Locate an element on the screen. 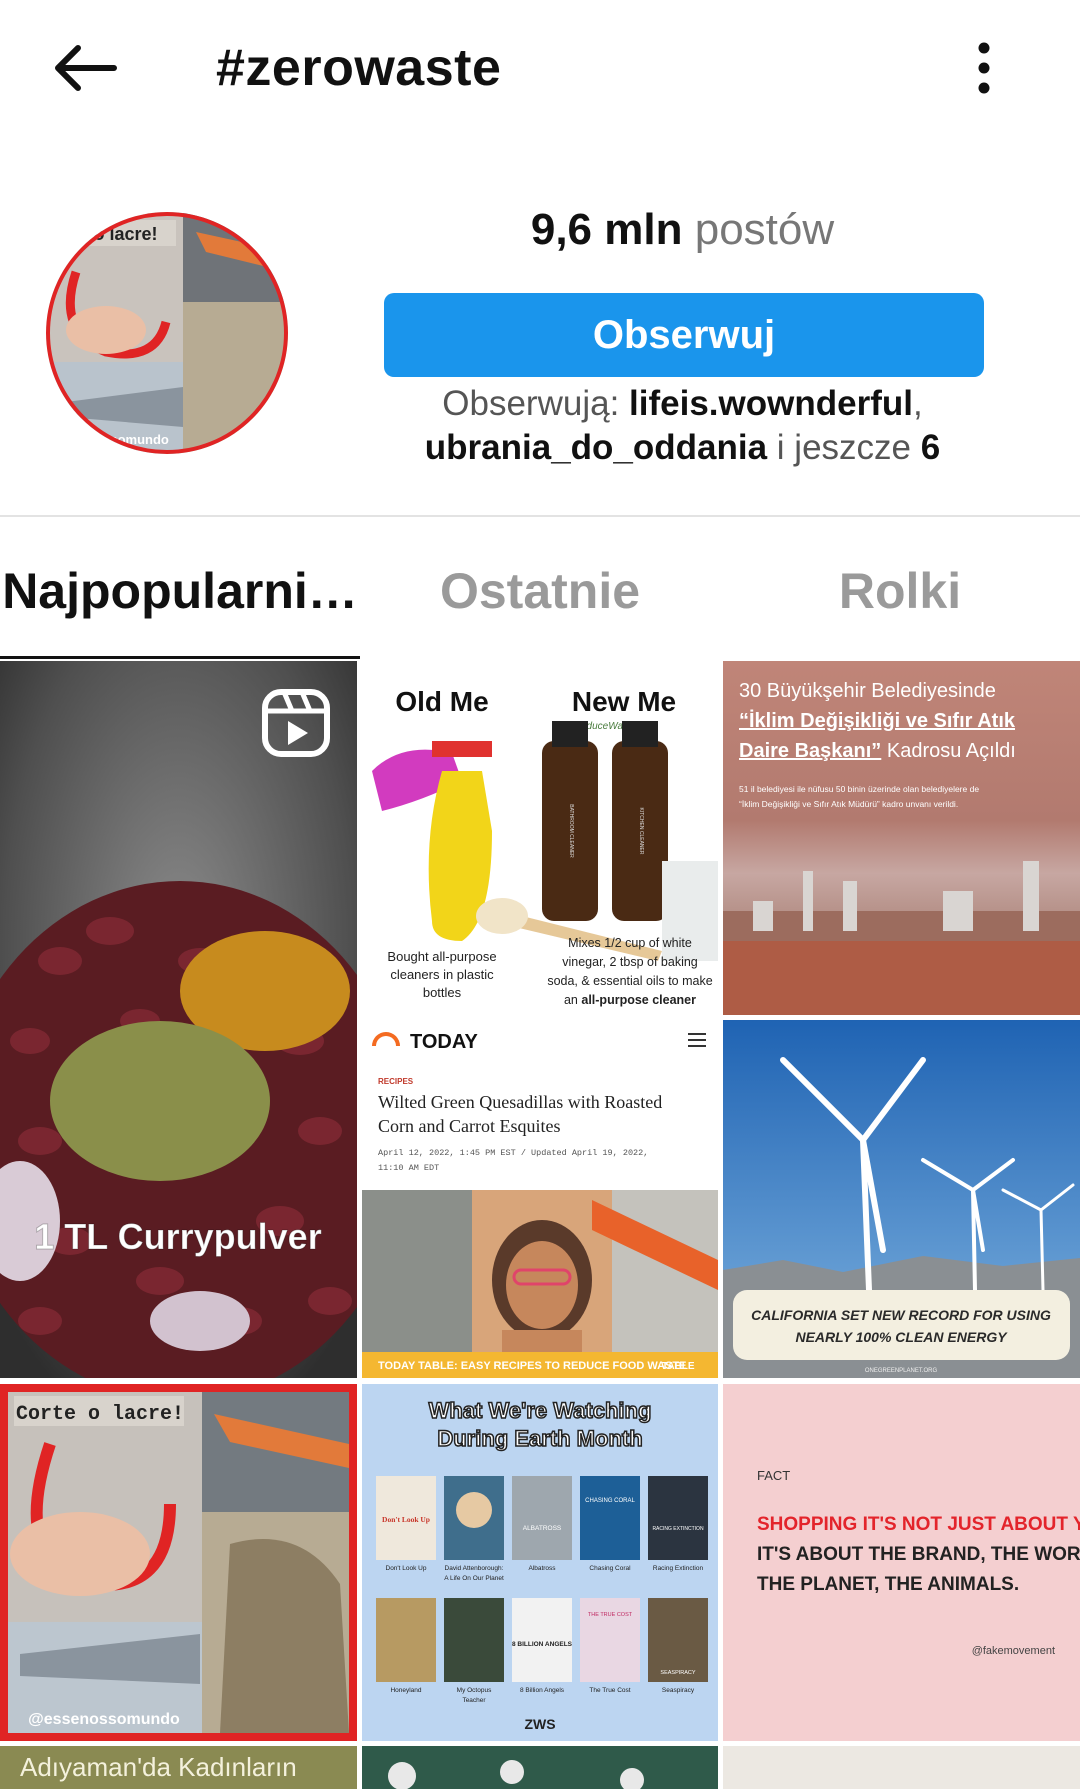 This screenshot has width=1080, height=1789. svg-text: 11:10 AM EDT is located at coordinates (408, 1168).